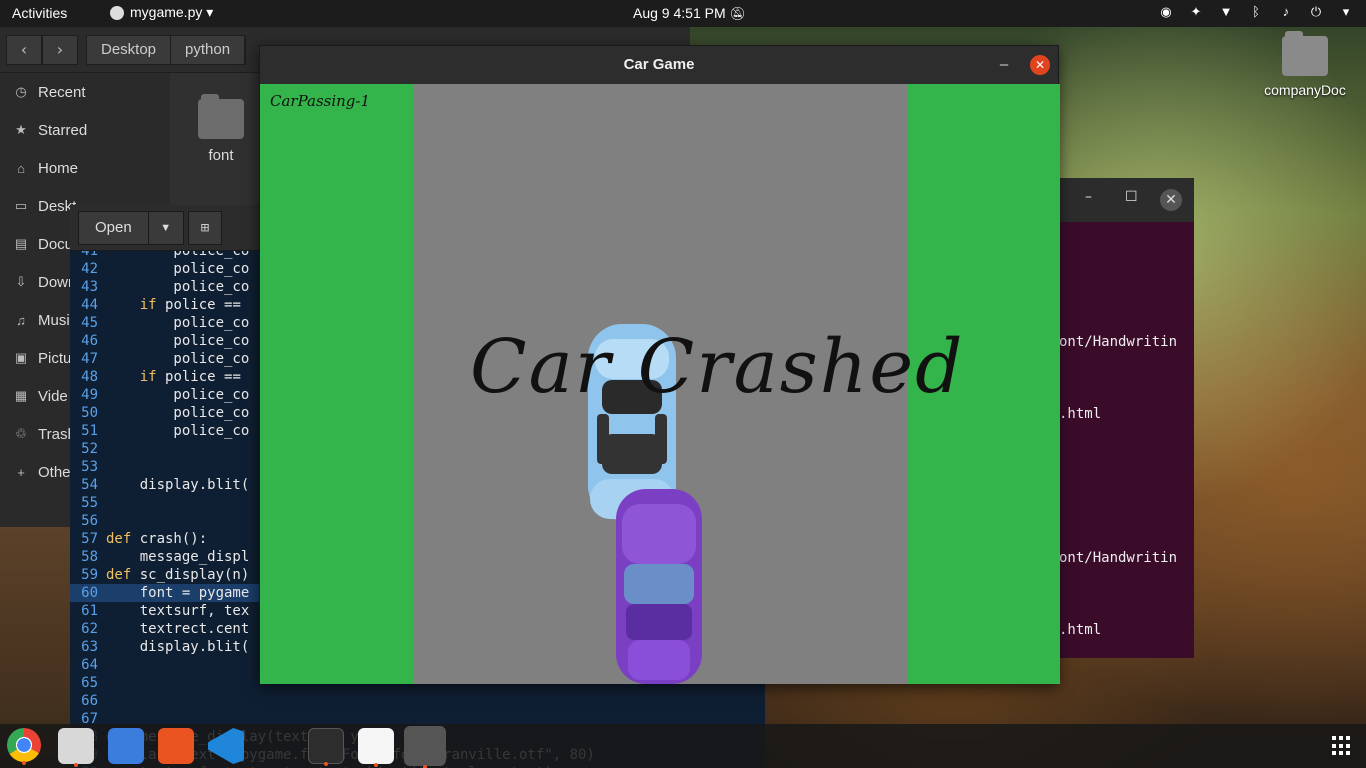  What do you see at coordinates (129, 50) in the screenshot?
I see `breadcrumb-desktop: Desktop` at bounding box center [129, 50].